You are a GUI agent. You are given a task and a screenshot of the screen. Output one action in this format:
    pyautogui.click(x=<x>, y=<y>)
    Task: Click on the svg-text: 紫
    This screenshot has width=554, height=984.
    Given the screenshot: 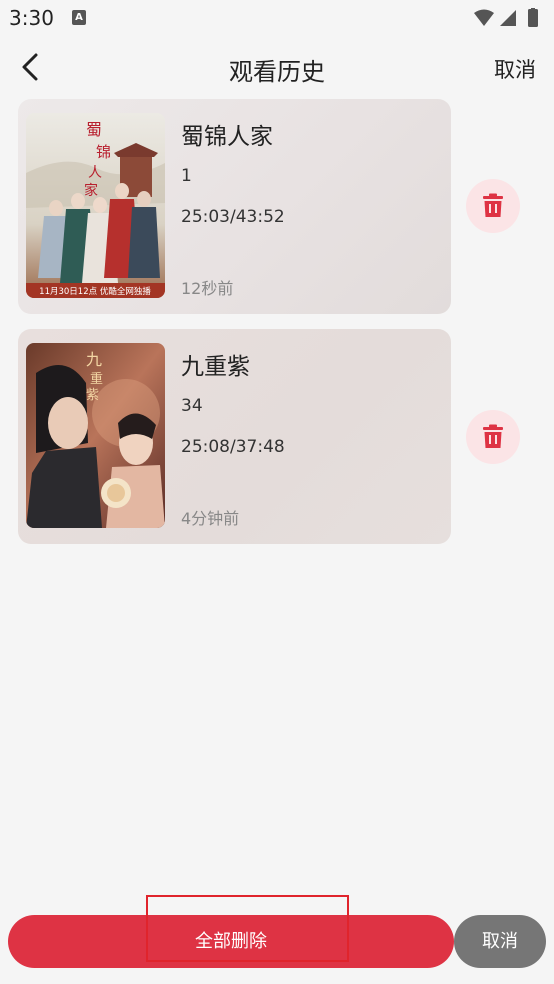 What is the action you would take?
    pyautogui.click(x=92, y=395)
    